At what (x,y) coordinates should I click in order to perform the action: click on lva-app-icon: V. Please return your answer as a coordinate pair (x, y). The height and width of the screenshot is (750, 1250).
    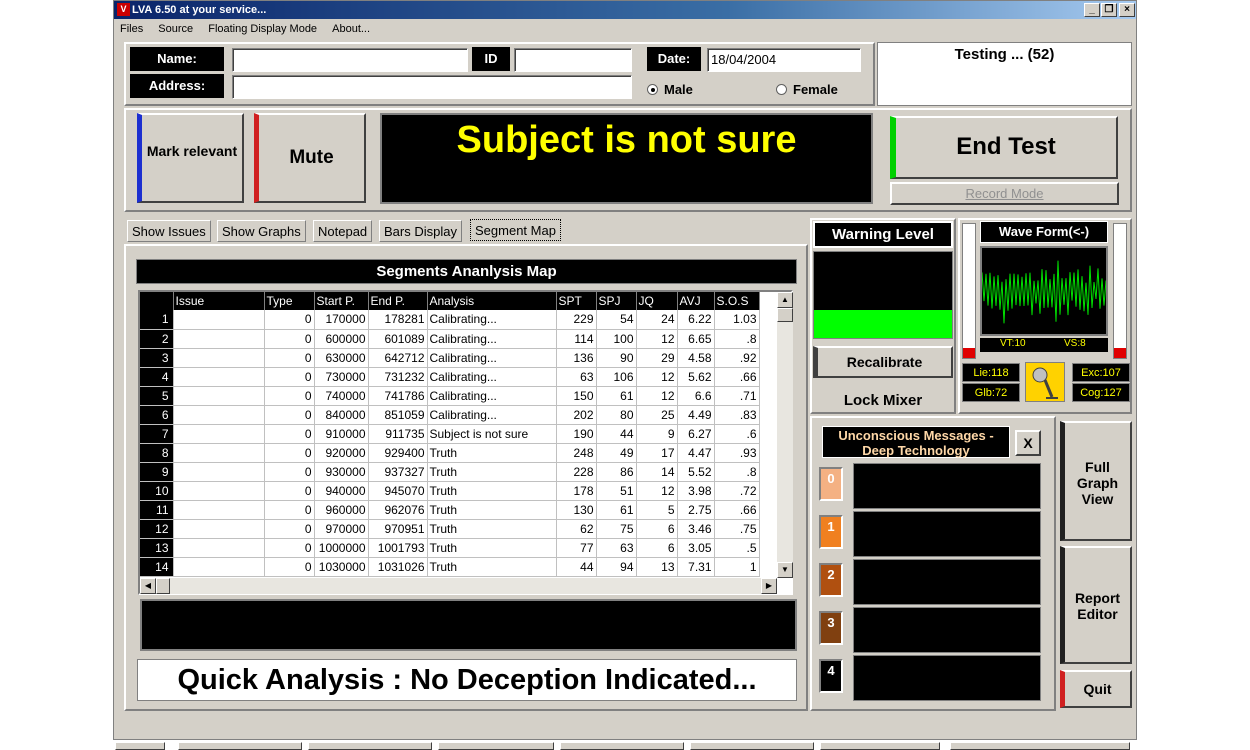
    Looking at the image, I should click on (123, 9).